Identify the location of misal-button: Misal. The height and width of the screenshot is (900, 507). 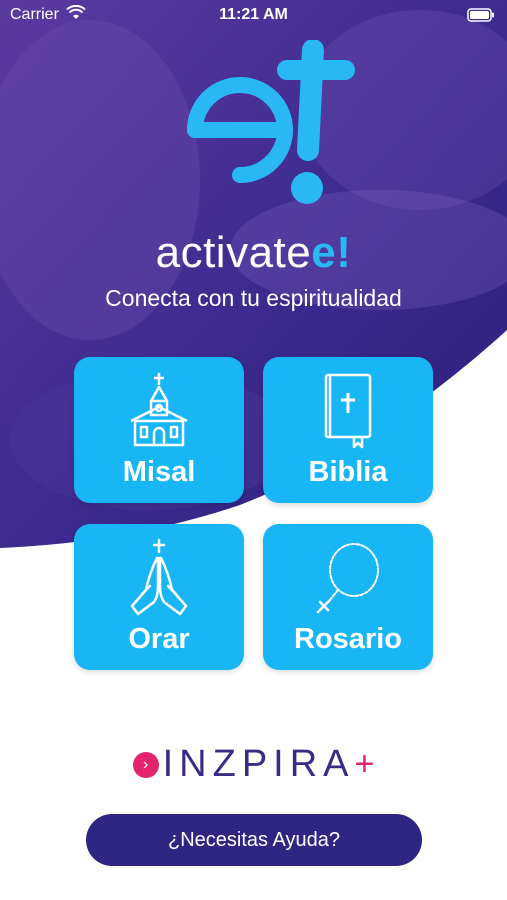
(159, 430).